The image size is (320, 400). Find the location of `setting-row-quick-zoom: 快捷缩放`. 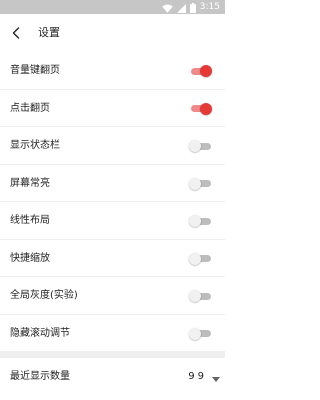

setting-row-quick-zoom: 快捷缩放 is located at coordinates (112, 258).